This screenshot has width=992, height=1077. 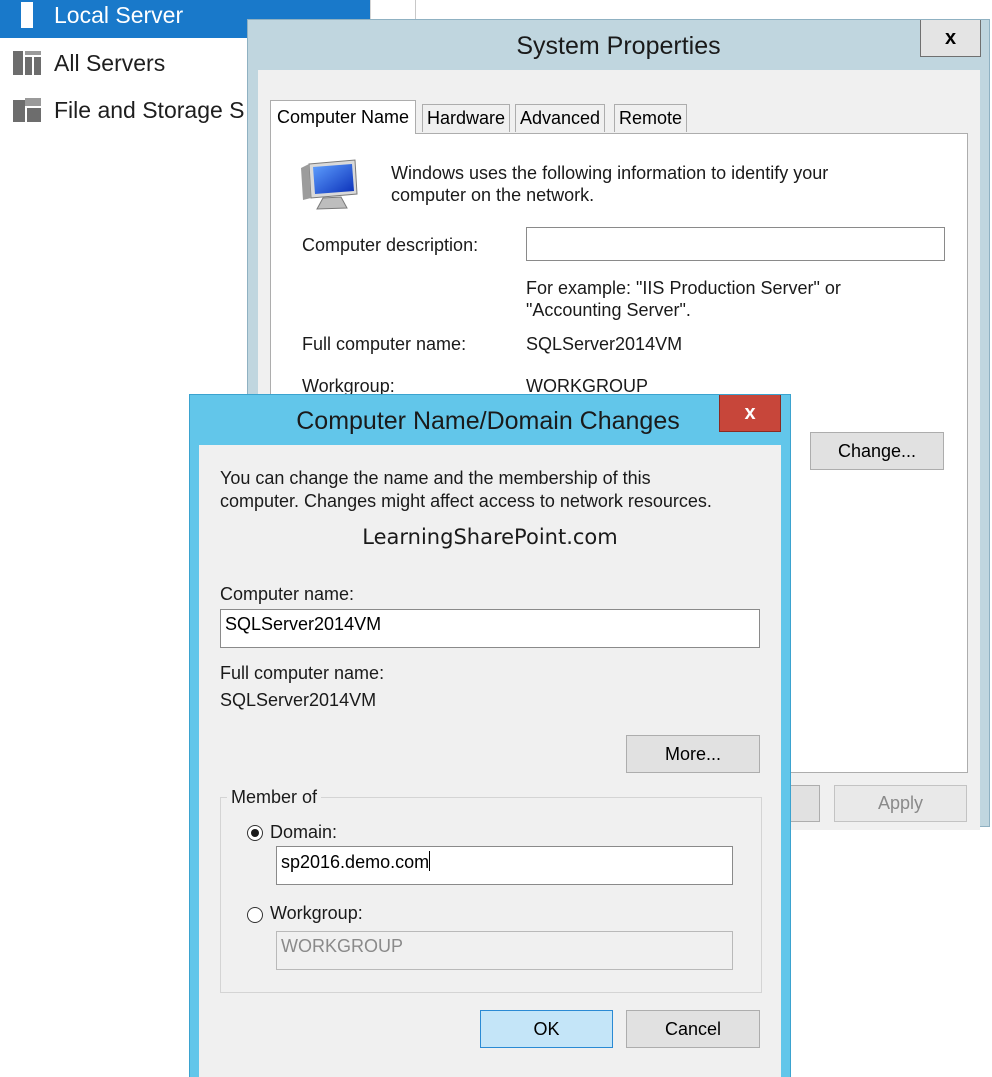 I want to click on all-servers-icon, so click(x=27, y=63).